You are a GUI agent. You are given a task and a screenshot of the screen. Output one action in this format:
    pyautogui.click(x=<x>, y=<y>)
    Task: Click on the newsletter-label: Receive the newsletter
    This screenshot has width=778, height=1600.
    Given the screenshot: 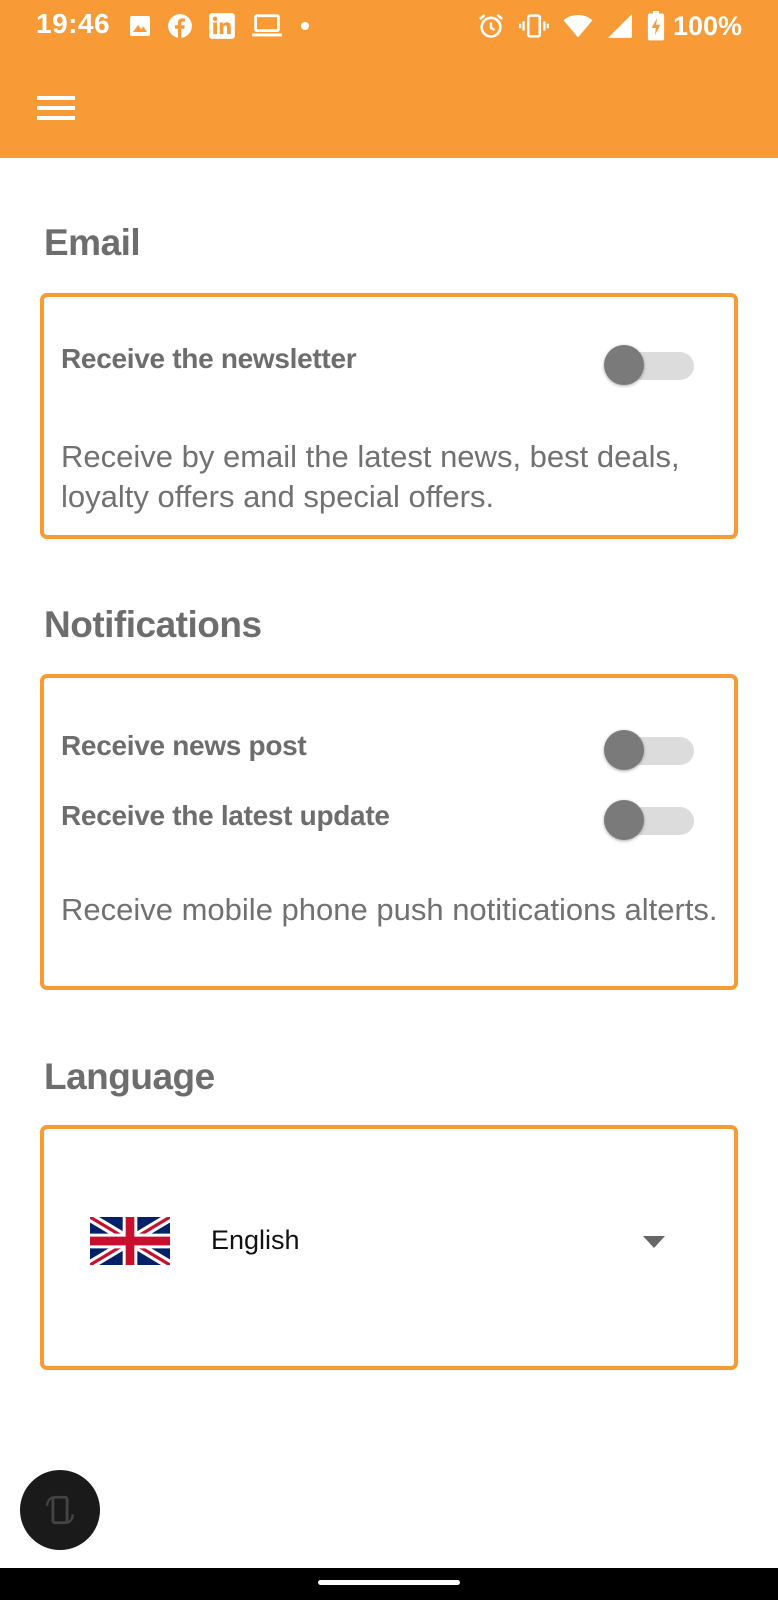 What is the action you would take?
    pyautogui.click(x=209, y=358)
    